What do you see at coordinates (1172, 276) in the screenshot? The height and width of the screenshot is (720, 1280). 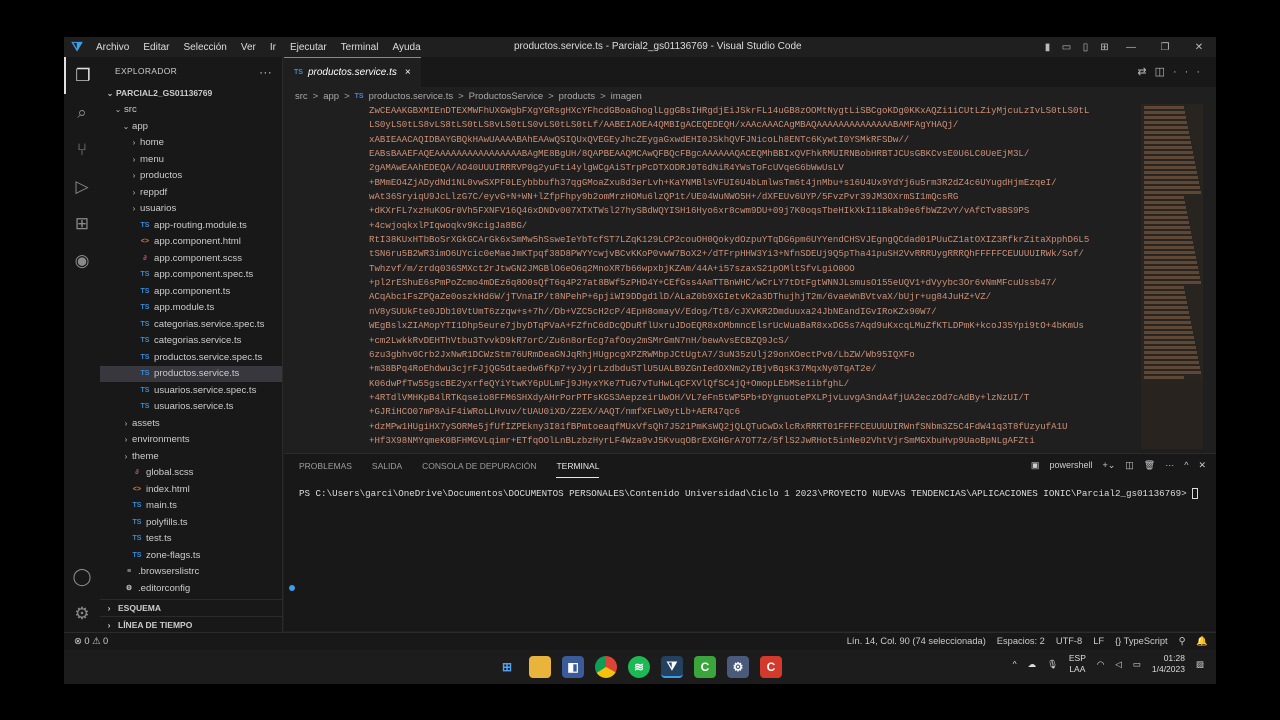 I see `minimap` at bounding box center [1172, 276].